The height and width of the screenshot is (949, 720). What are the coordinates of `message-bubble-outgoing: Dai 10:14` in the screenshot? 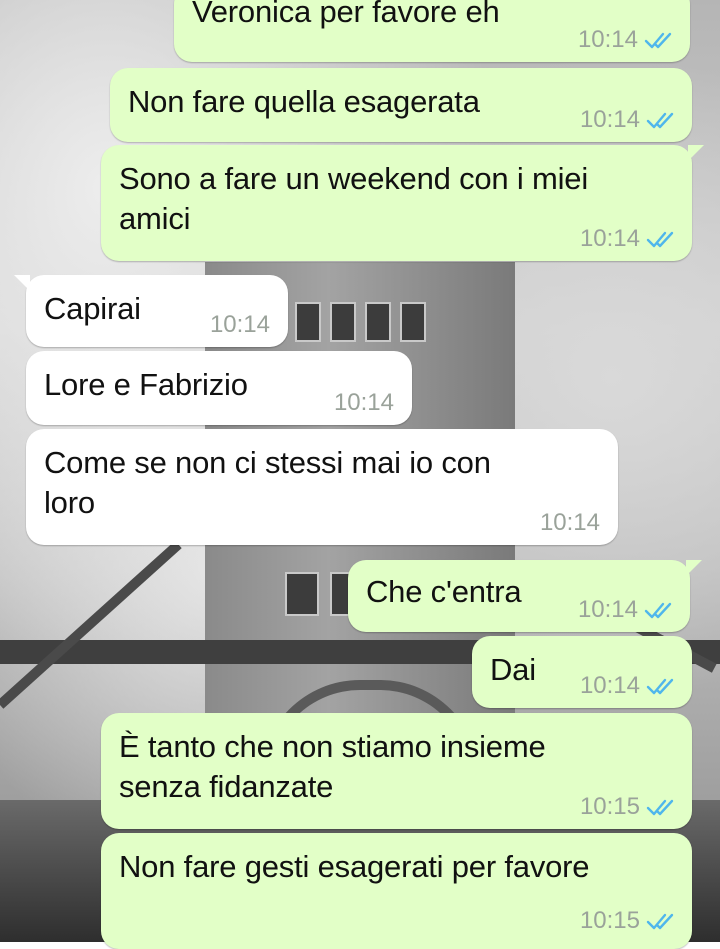 It's located at (582, 672).